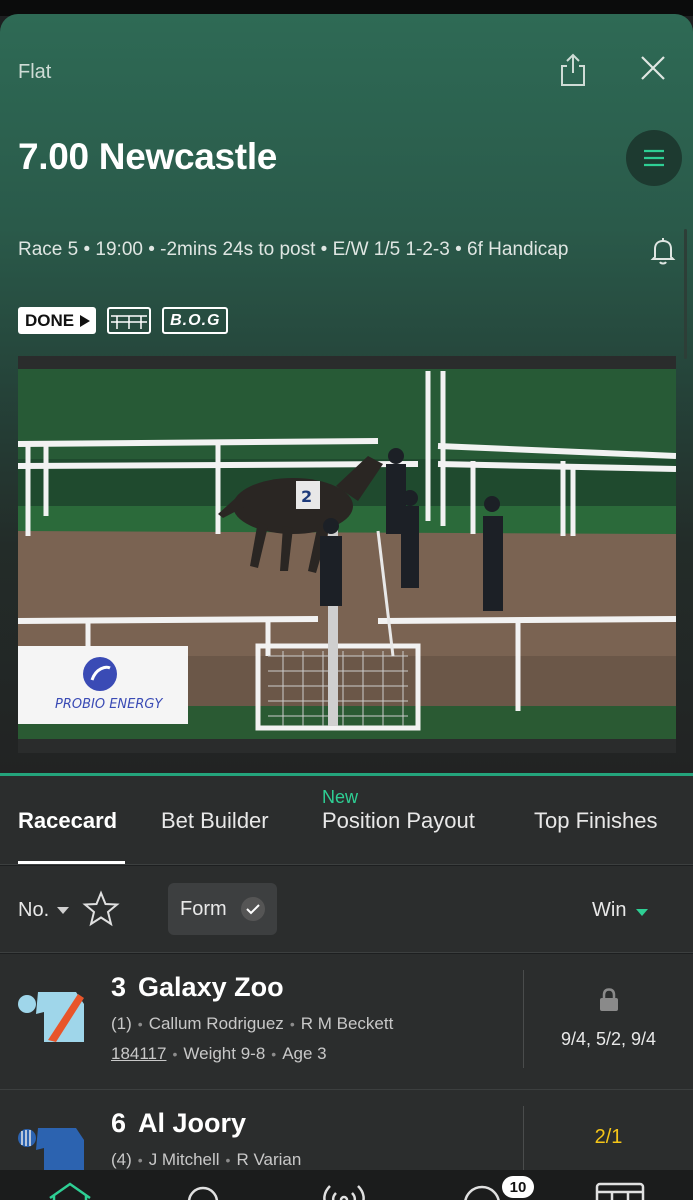  I want to click on search-icon, so click(204, 1190).